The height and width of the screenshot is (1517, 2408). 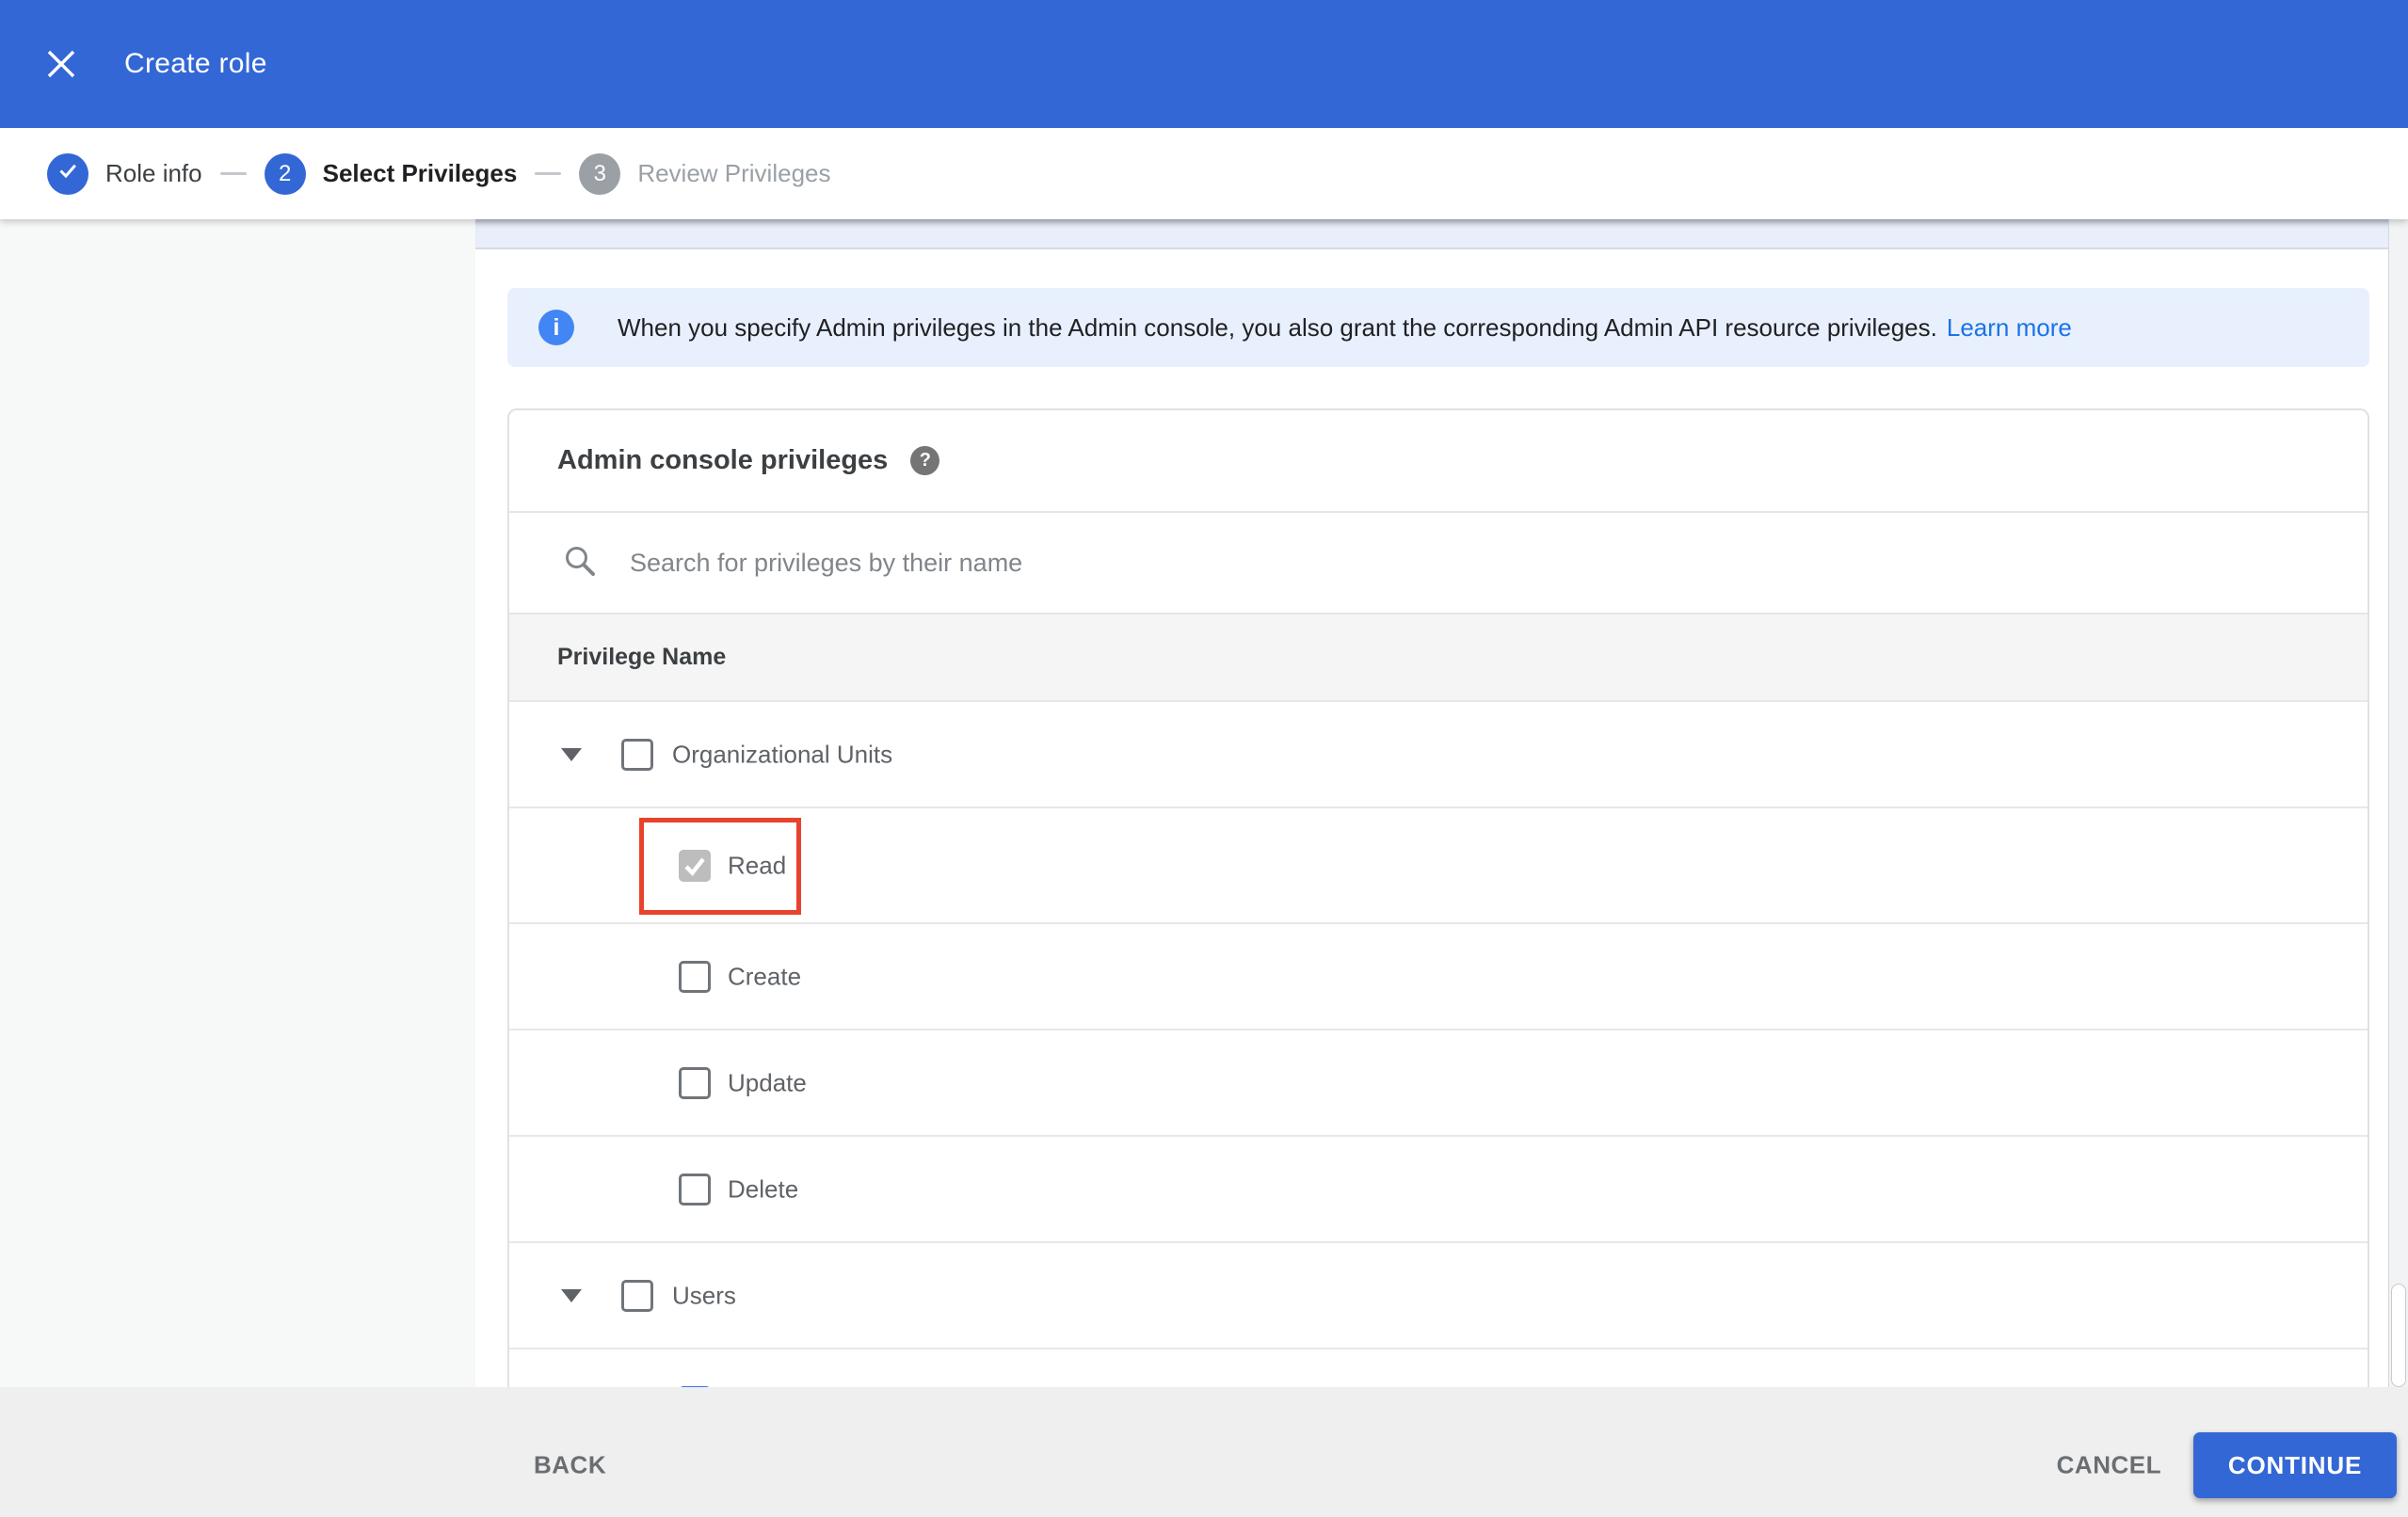 I want to click on privilege-label: Read, so click(x=757, y=865).